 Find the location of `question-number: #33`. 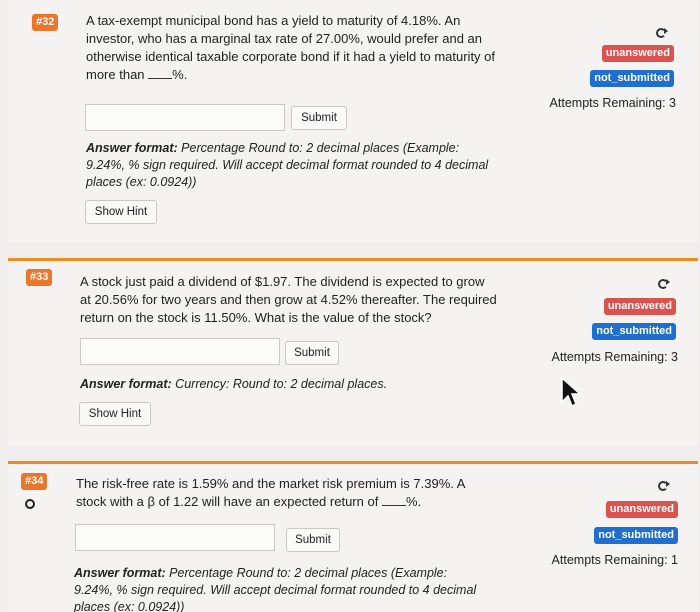

question-number: #33 is located at coordinates (39, 277).